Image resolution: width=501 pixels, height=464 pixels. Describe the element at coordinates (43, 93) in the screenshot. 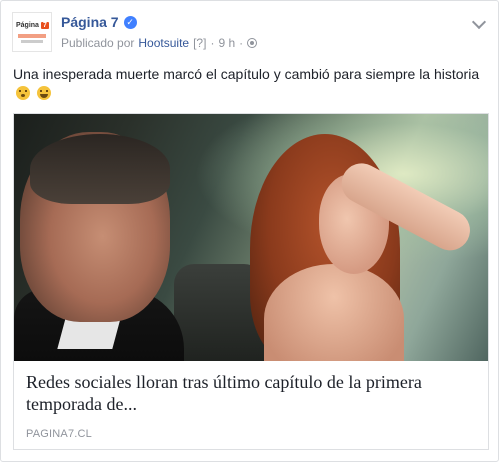

I see `crying-face-icon` at that location.